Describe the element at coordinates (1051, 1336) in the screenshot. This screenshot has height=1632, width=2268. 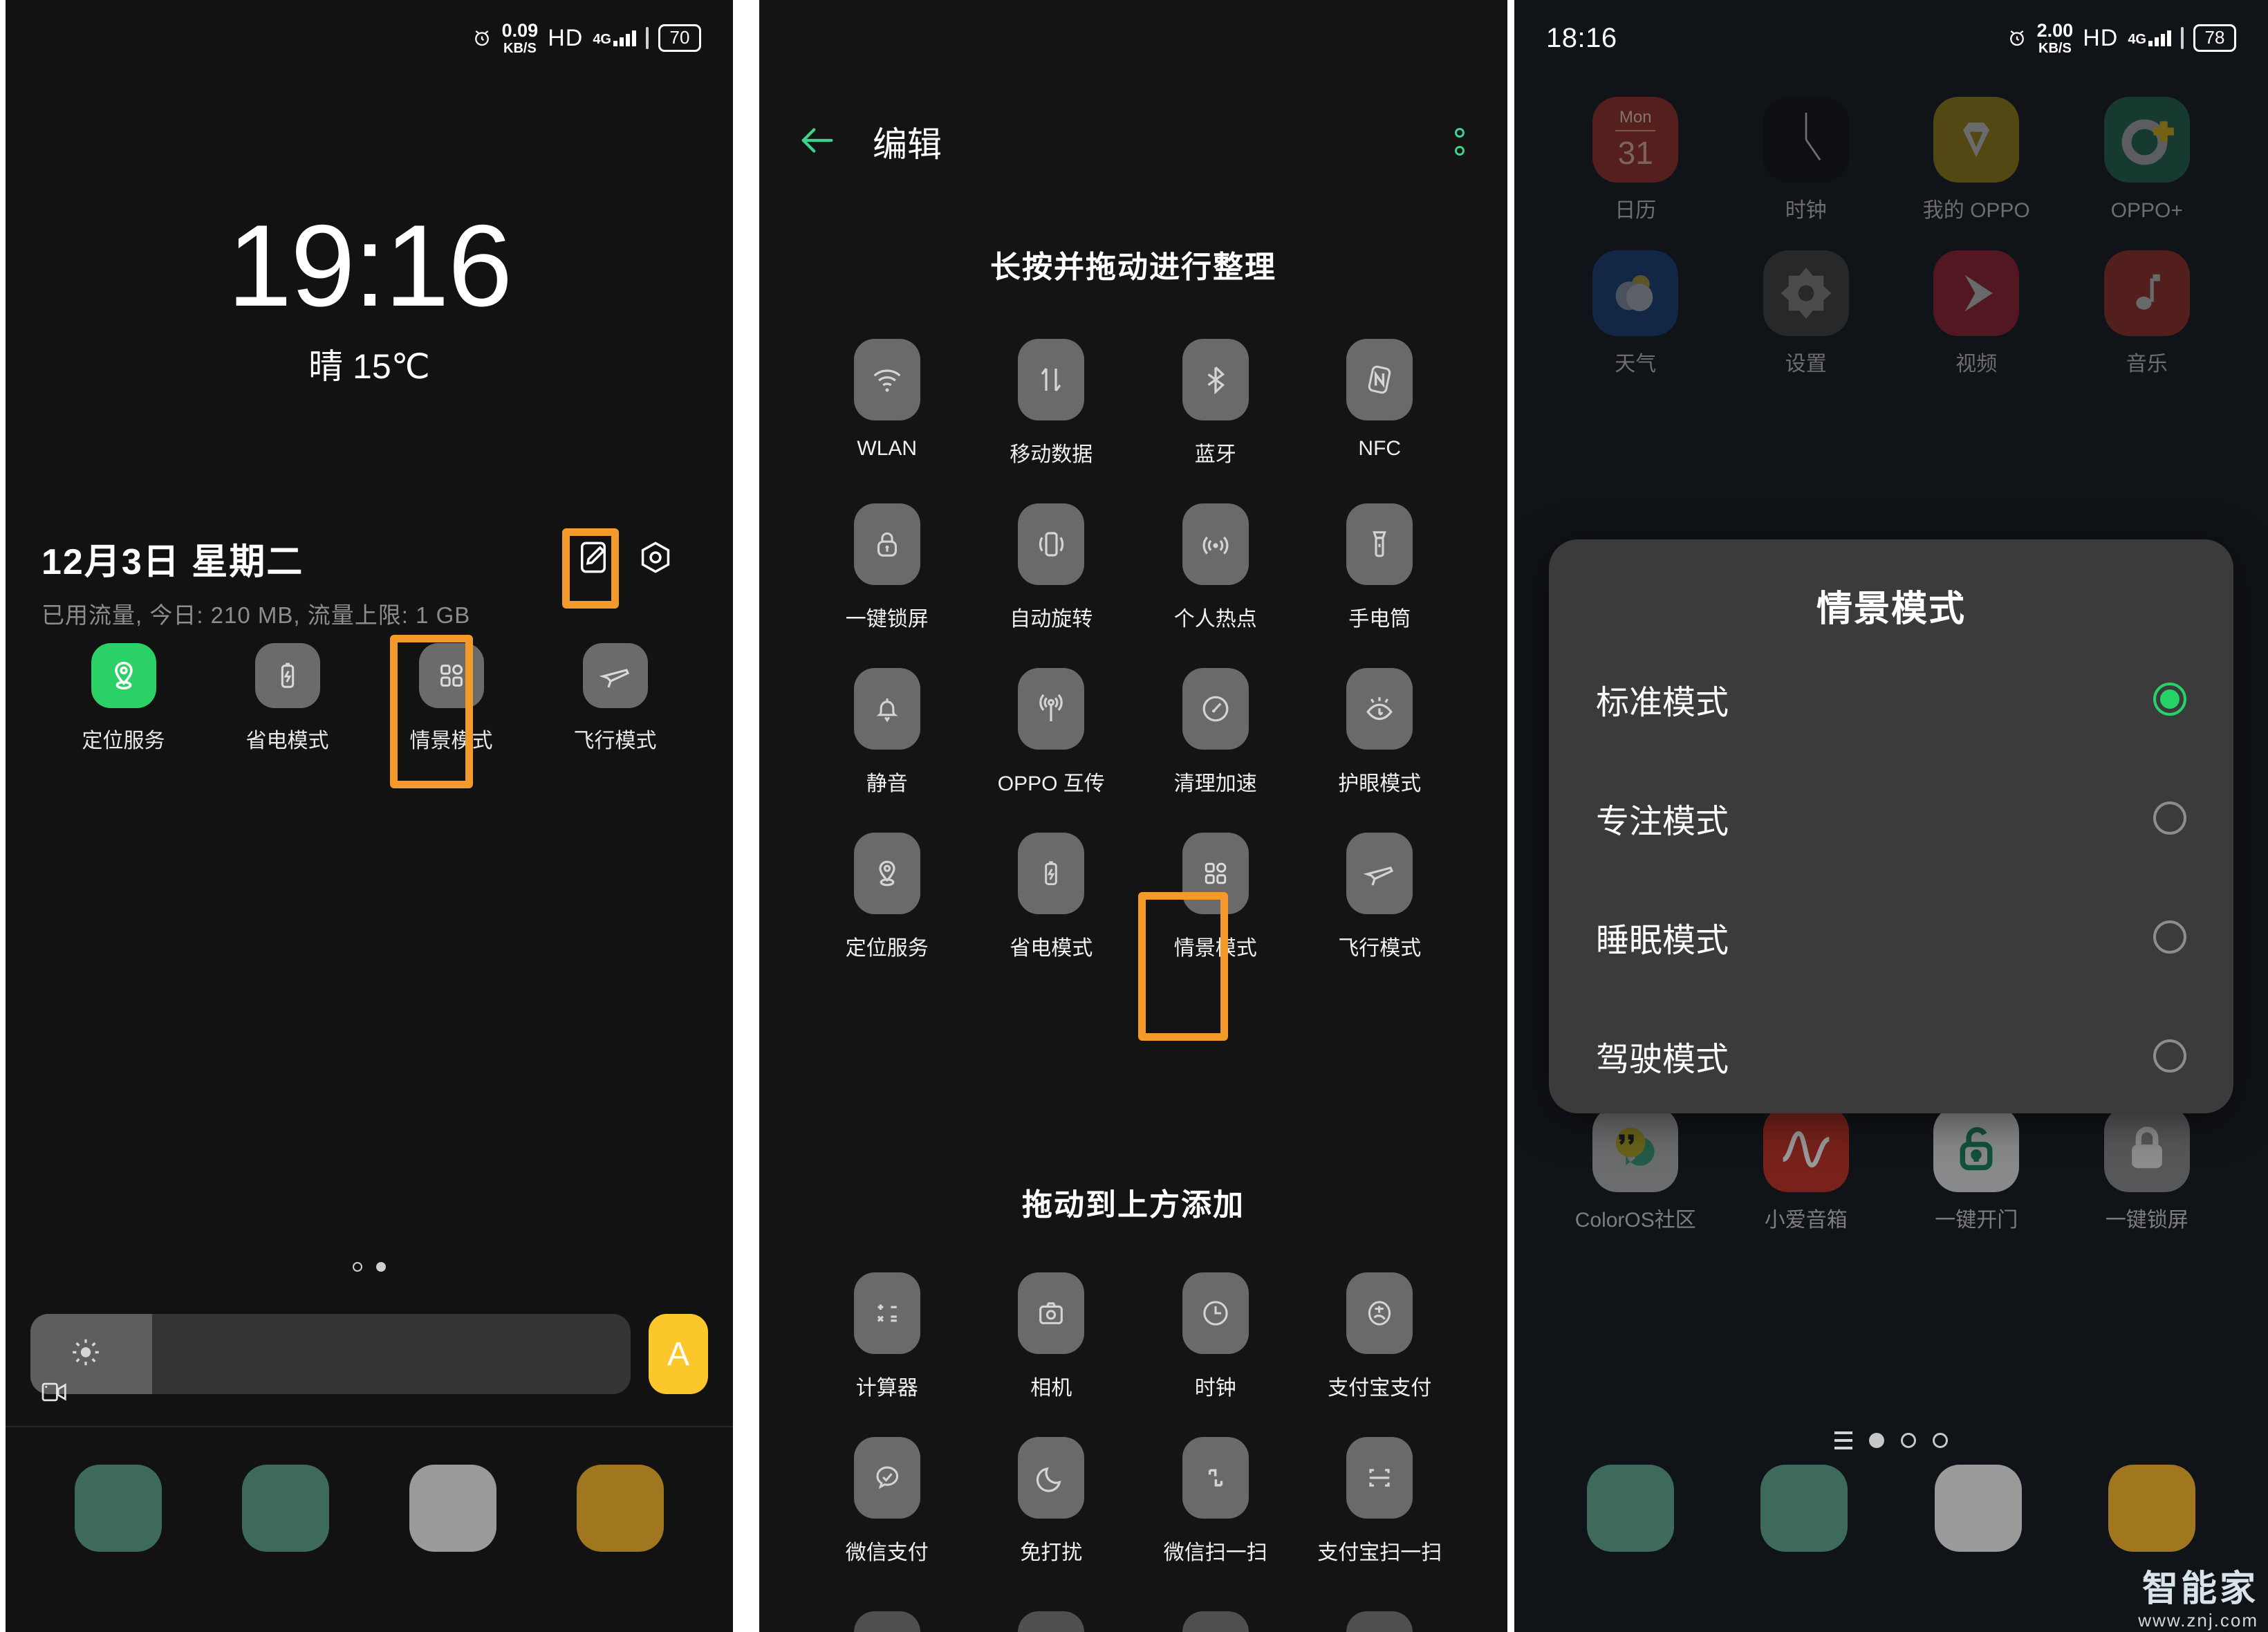
I see `edit-tile-camera: 相机` at that location.